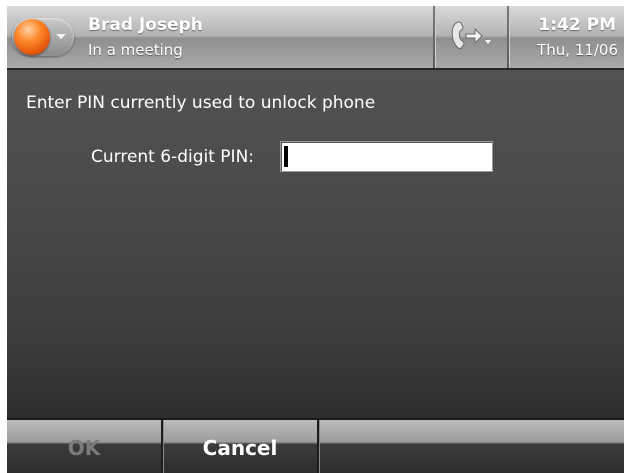 The width and height of the screenshot is (624, 473). I want to click on pin-label: Current 6-digit PIN:, so click(173, 157).